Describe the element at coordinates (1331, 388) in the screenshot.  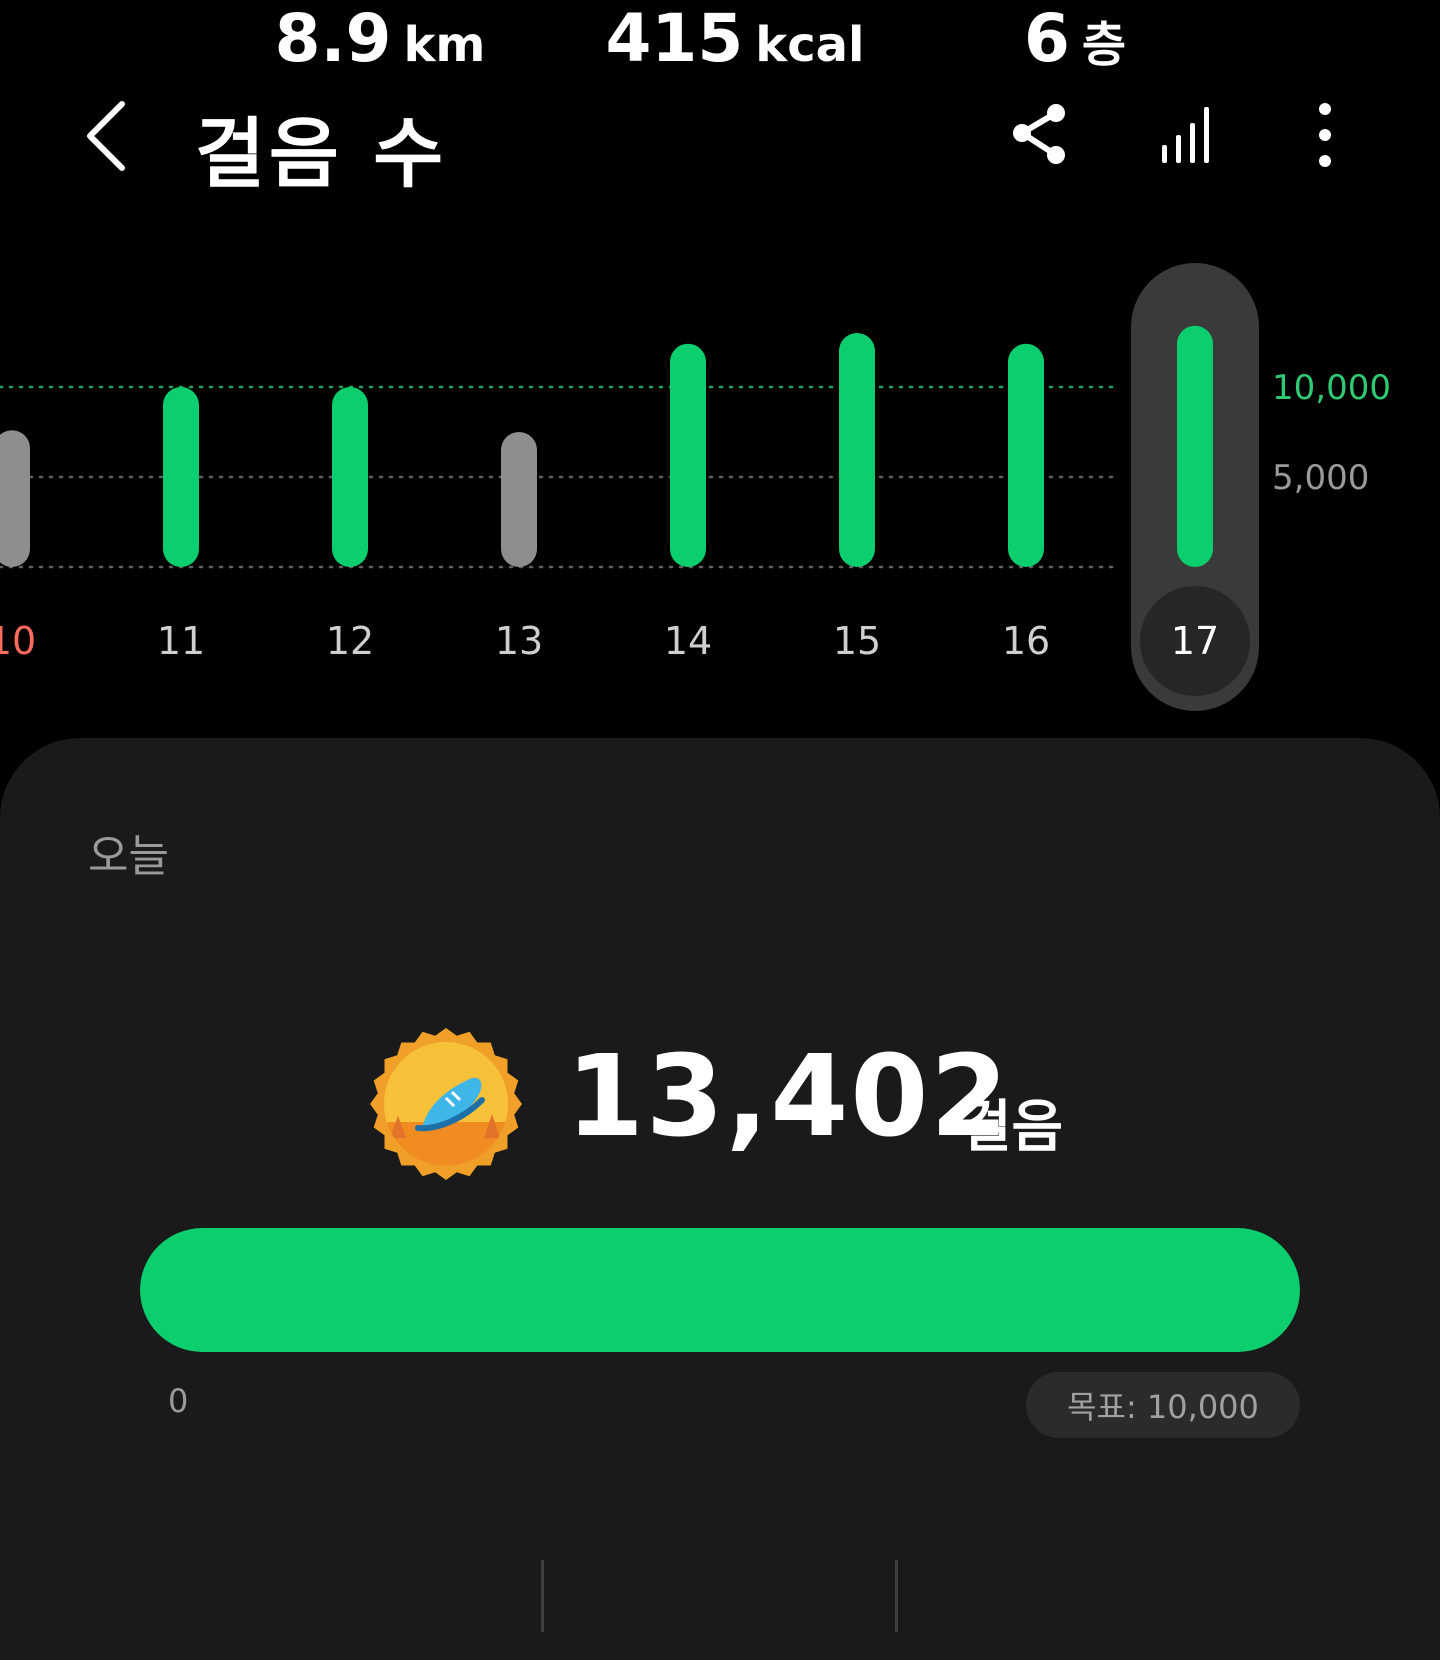
I see `y-tick-label: 10,000` at that location.